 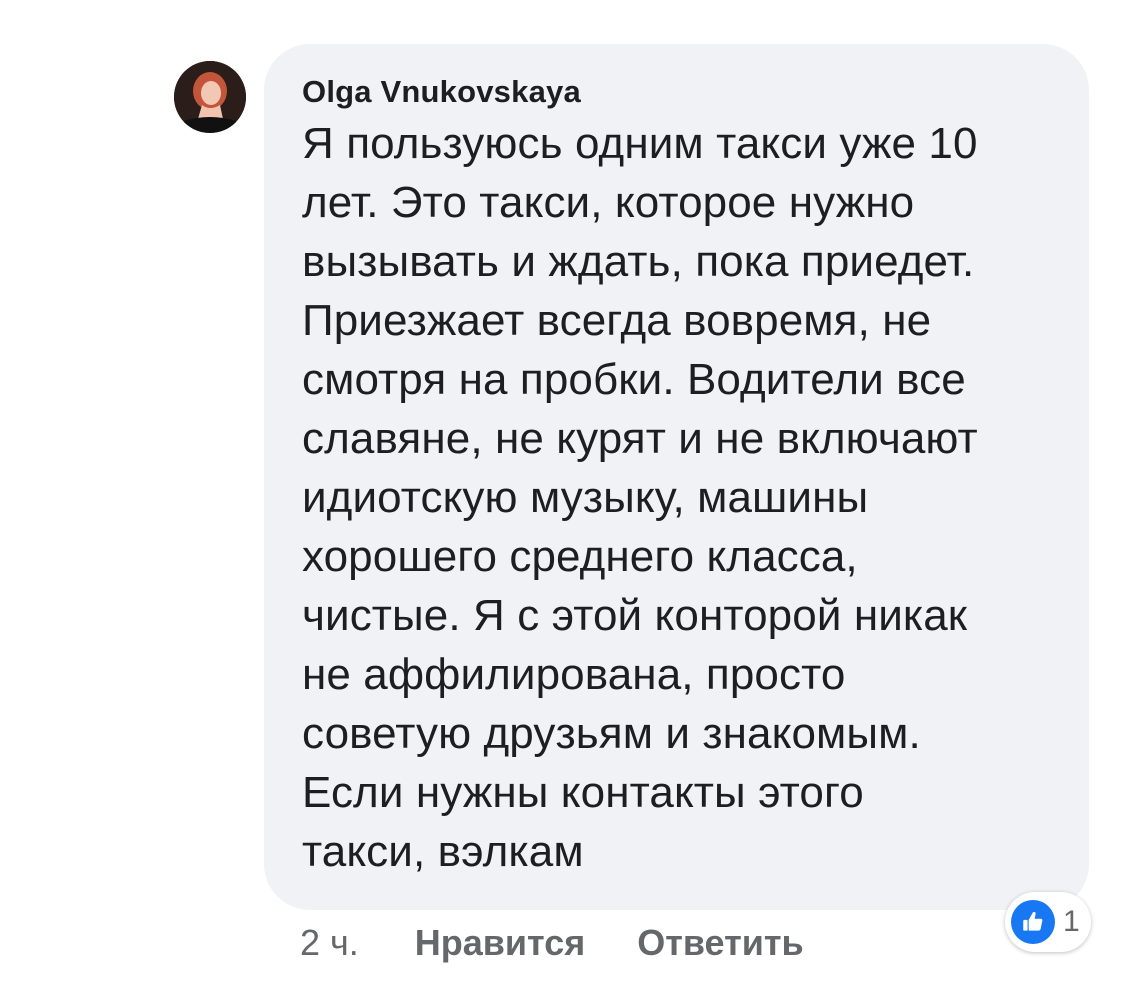 I want to click on reaction-count: 1, so click(x=1071, y=921).